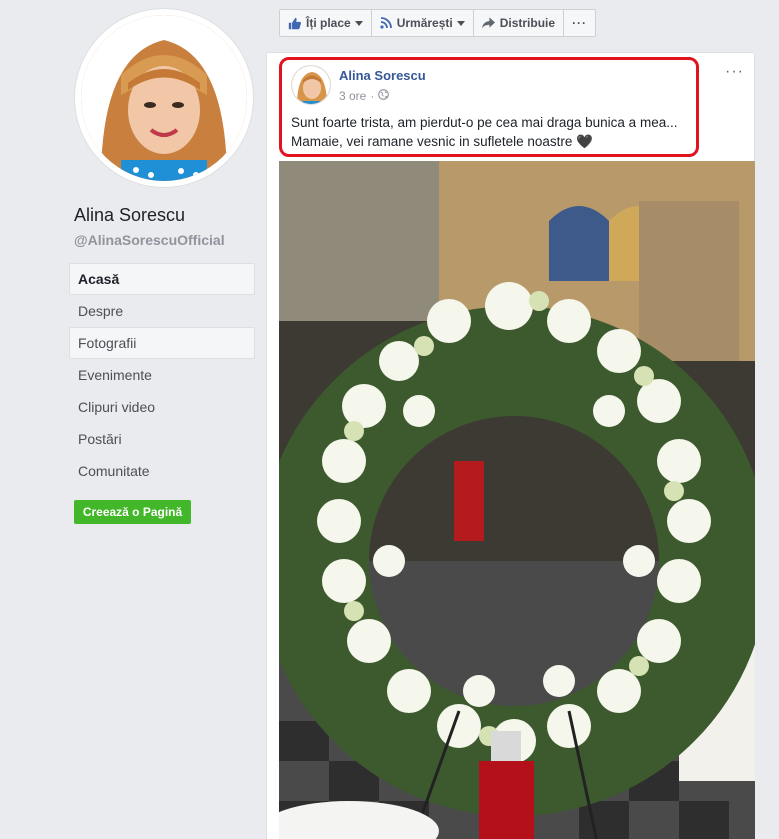 This screenshot has height=839, width=779. I want to click on more-actions-button: ···, so click(579, 23).